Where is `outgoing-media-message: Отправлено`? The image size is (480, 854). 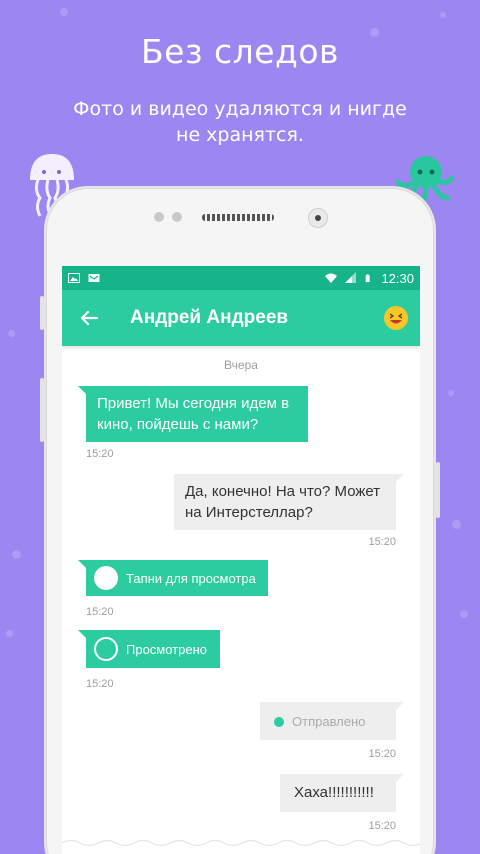
outgoing-media-message: Отправлено is located at coordinates (328, 721).